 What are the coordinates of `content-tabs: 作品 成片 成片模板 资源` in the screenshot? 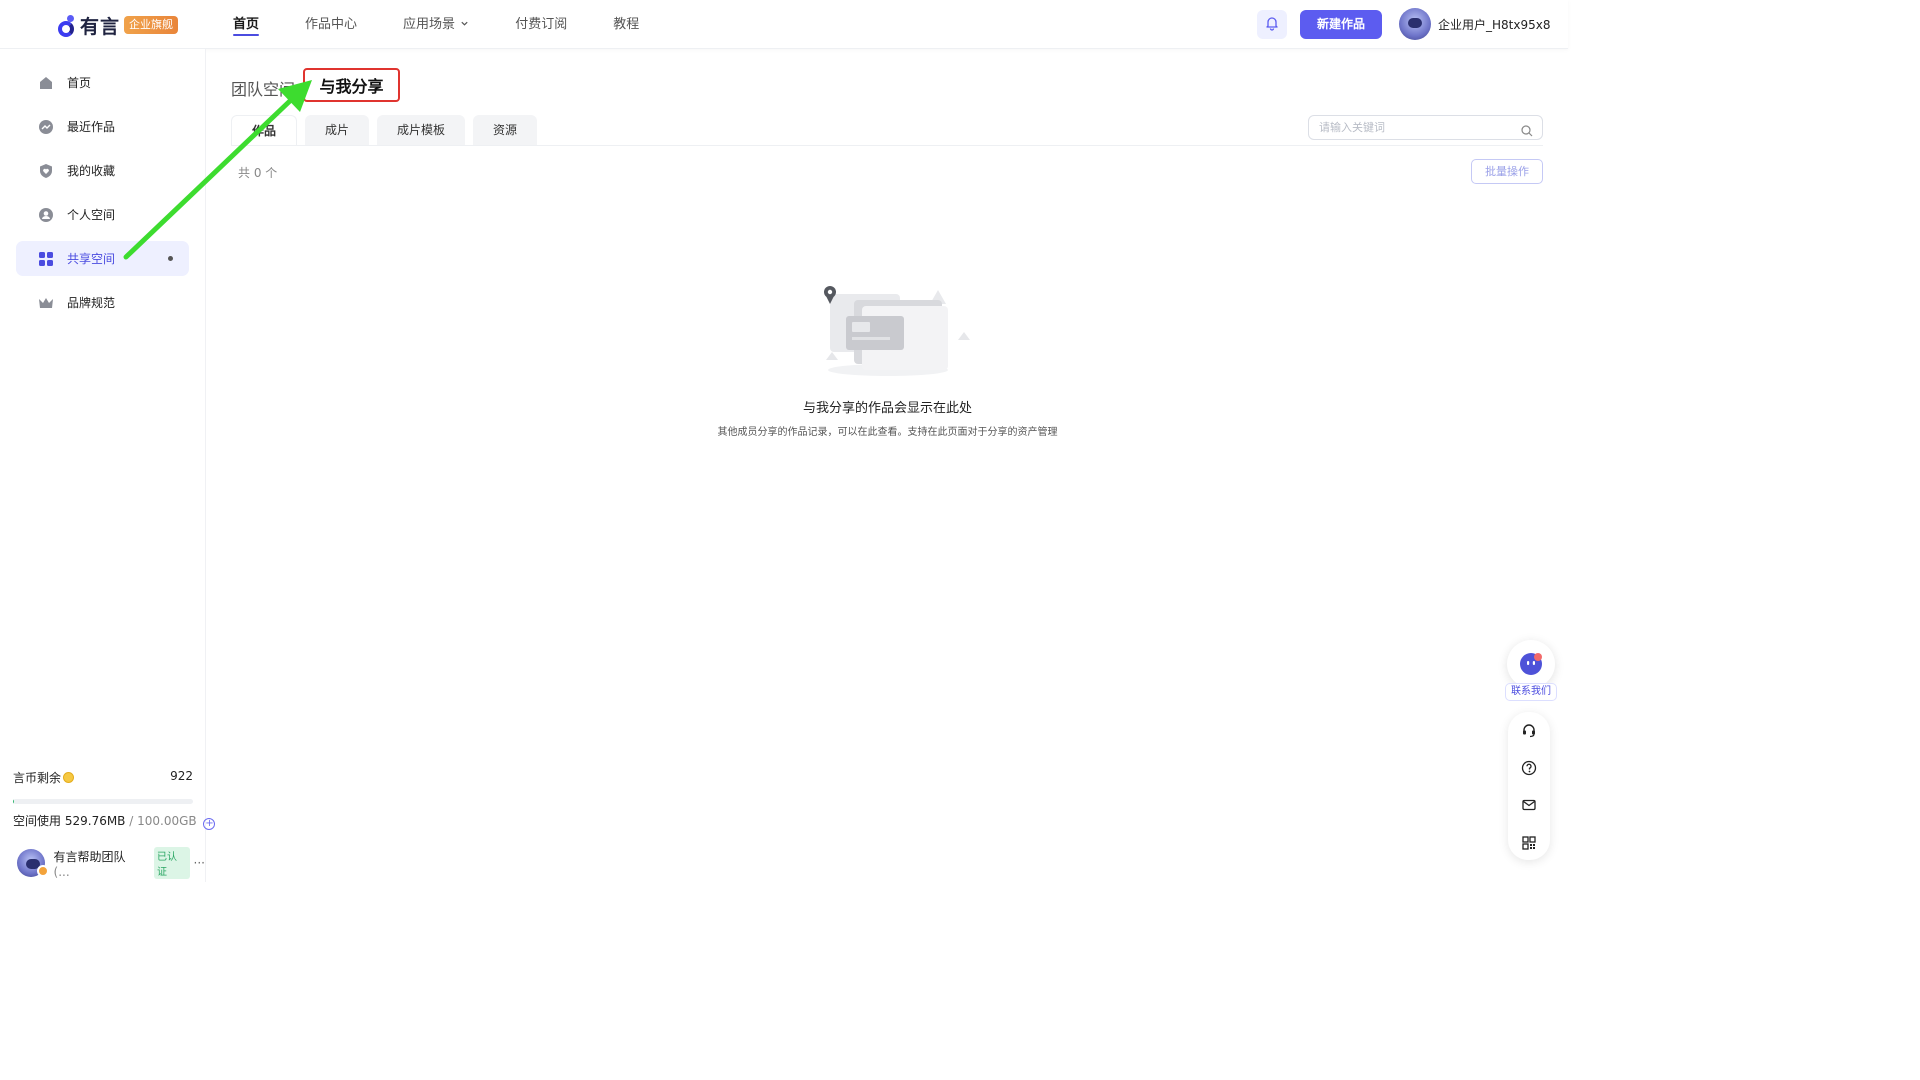 It's located at (388, 130).